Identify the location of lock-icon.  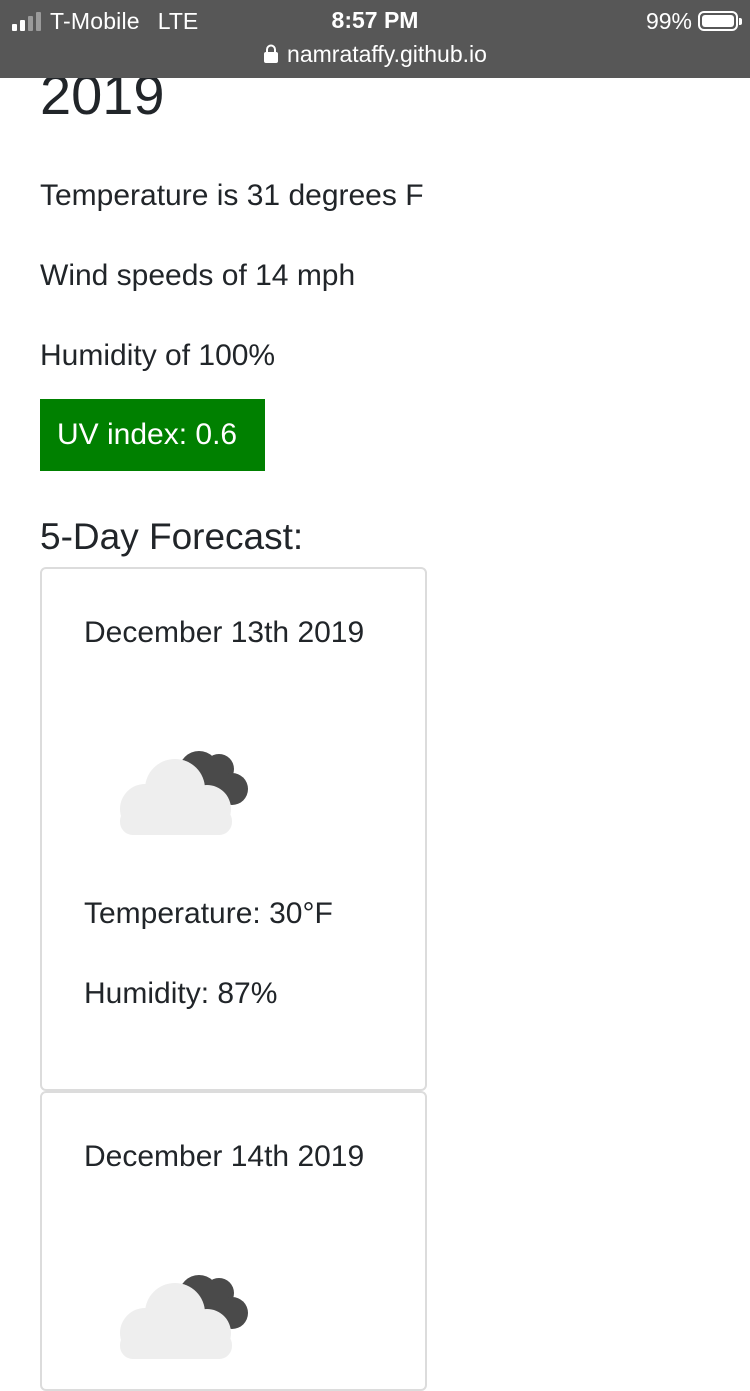
(271, 53).